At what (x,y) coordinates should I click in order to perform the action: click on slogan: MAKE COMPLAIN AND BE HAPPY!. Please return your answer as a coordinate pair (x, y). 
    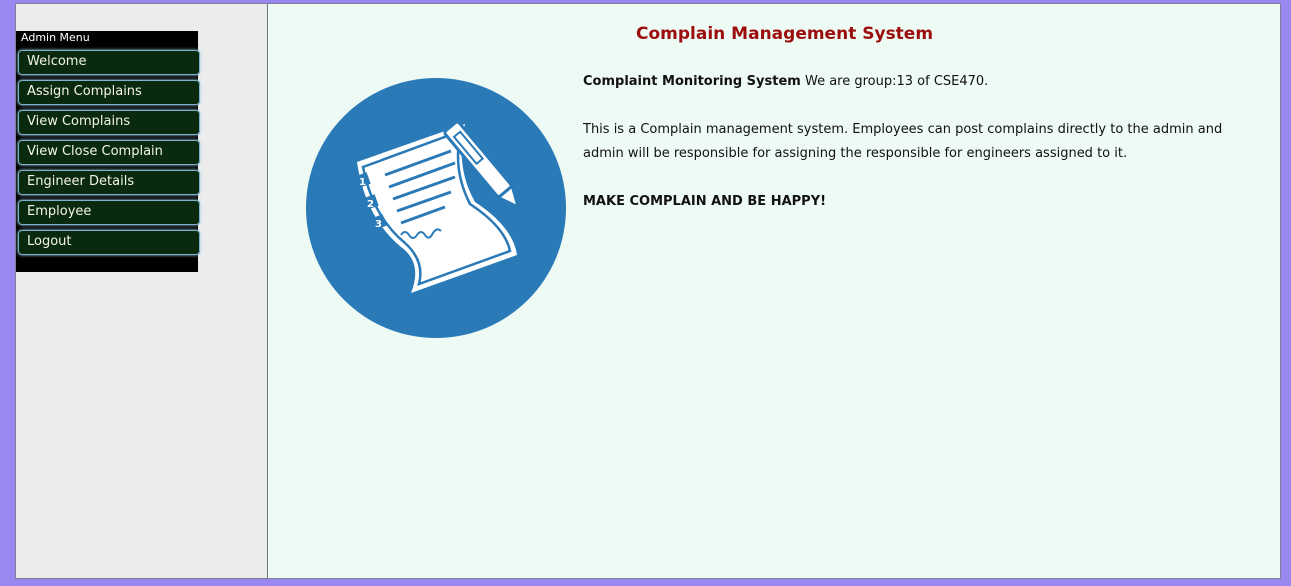
    Looking at the image, I should click on (915, 202).